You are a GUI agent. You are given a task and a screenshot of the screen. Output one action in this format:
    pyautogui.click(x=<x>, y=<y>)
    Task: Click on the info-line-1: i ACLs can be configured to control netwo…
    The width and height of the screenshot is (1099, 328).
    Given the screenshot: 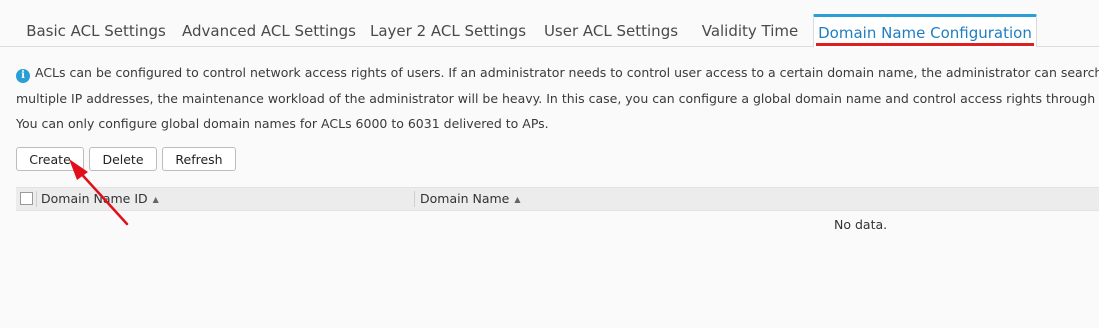 What is the action you would take?
    pyautogui.click(x=557, y=73)
    